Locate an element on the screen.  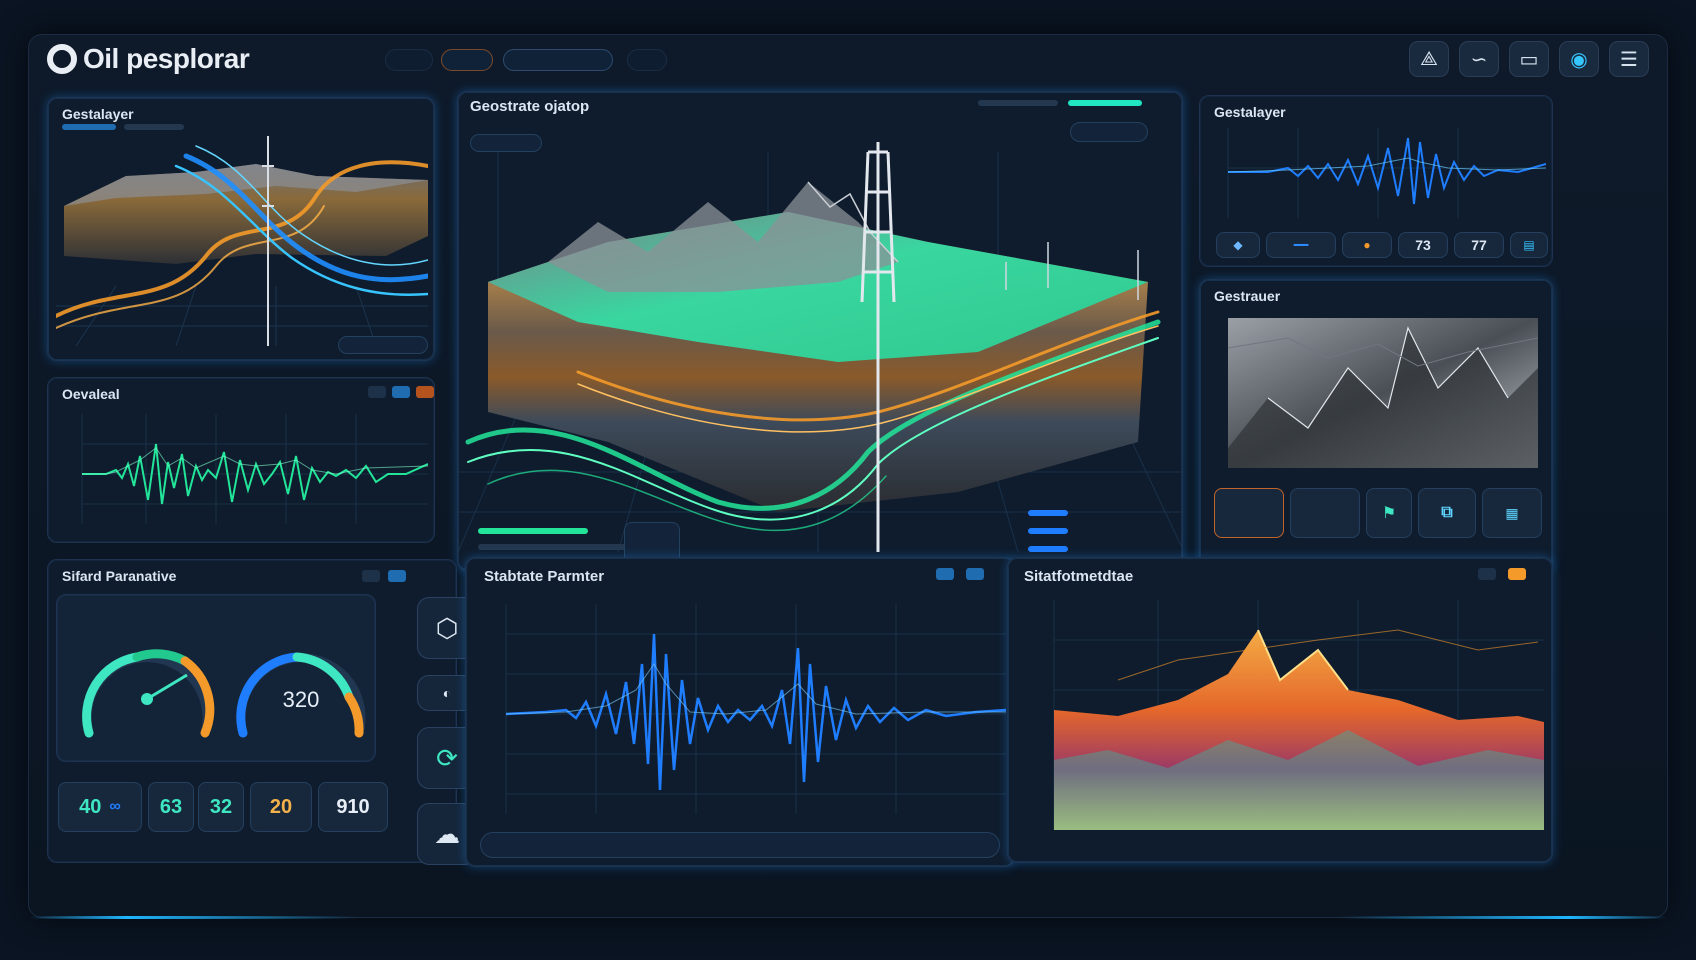
app-title: Oil pesplorar is located at coordinates (166, 58).